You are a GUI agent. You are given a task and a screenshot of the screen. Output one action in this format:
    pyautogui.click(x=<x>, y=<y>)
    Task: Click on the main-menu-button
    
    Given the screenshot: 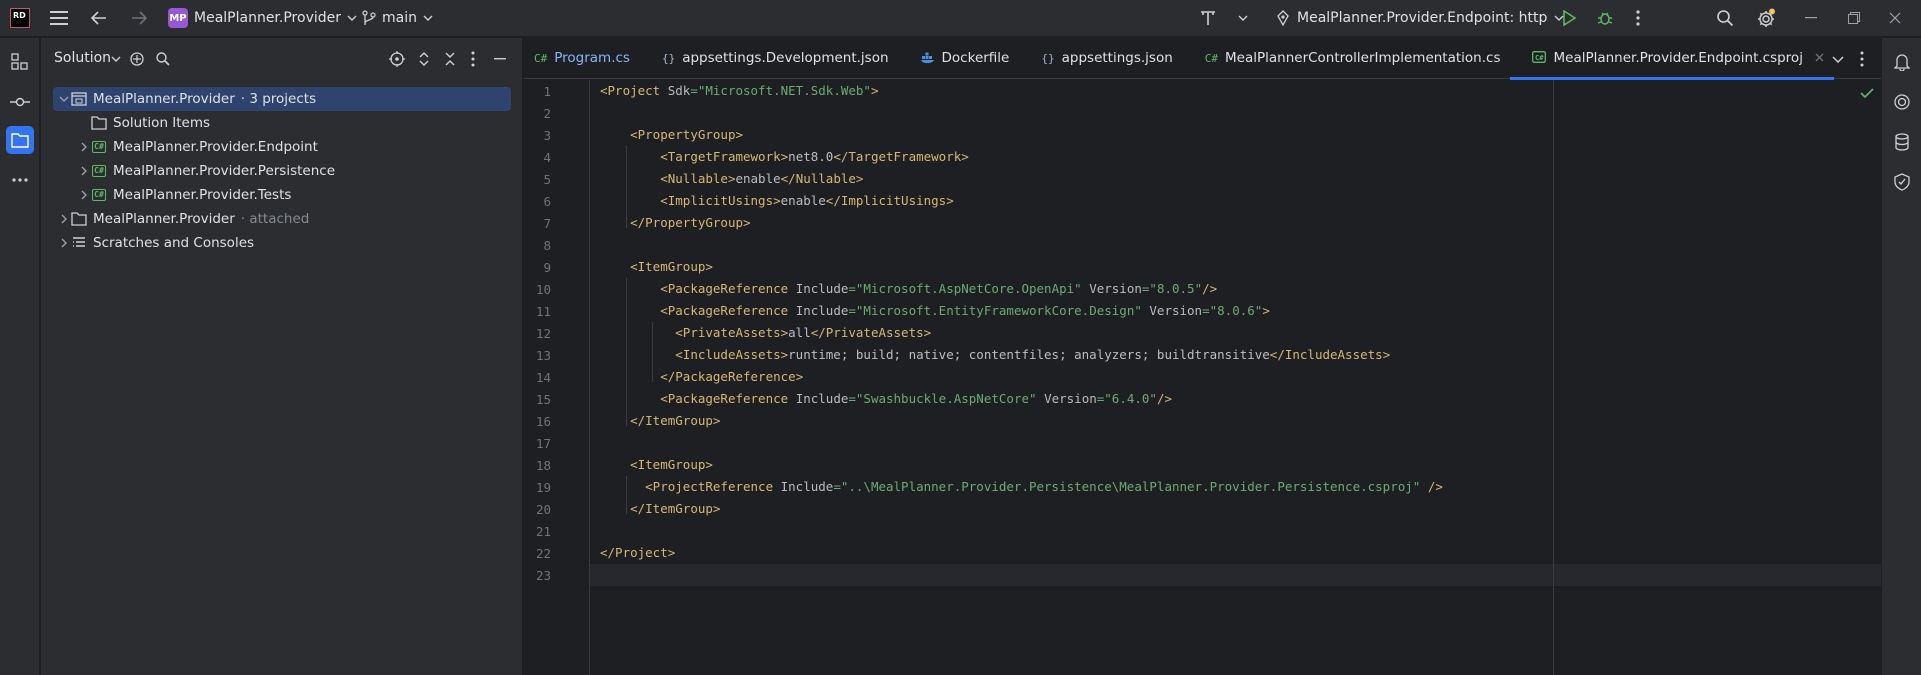 What is the action you would take?
    pyautogui.click(x=59, y=18)
    